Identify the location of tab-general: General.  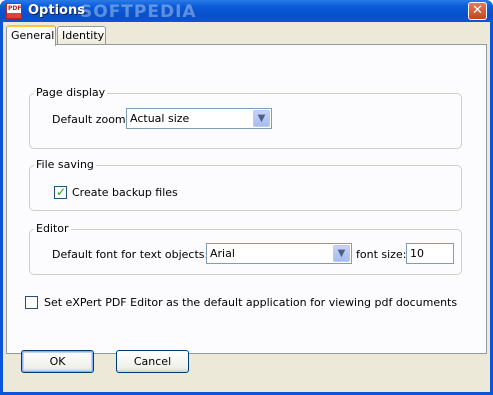
(31, 35).